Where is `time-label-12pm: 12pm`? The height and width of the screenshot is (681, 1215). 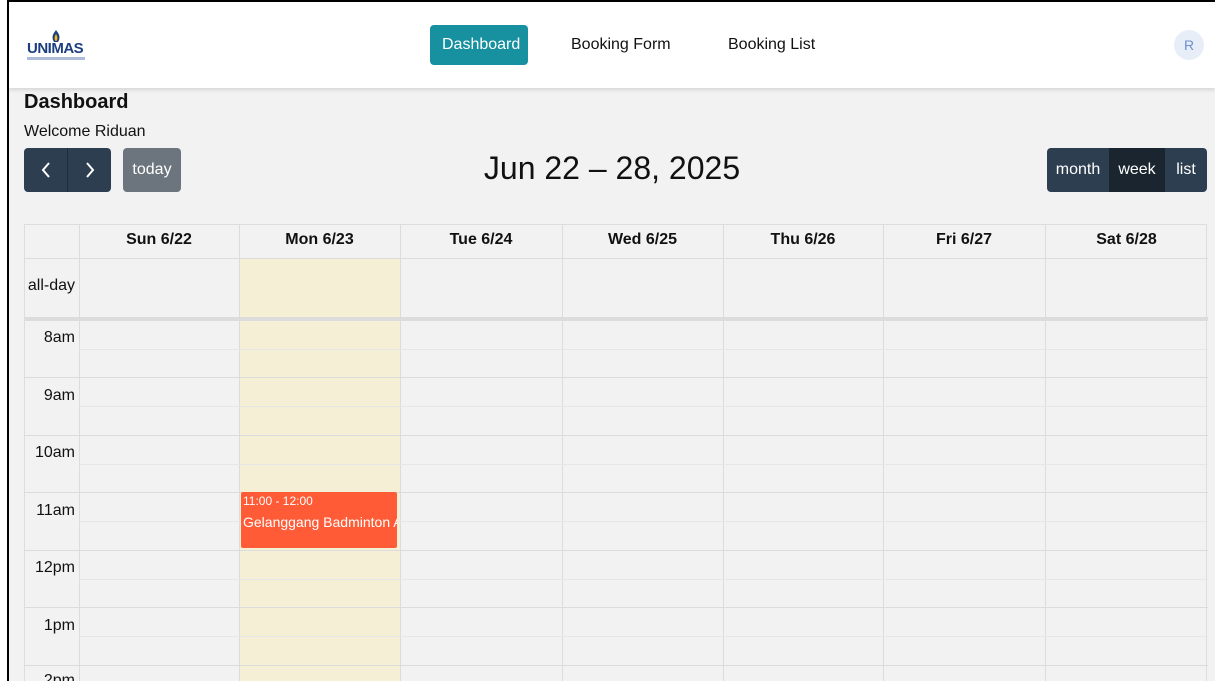
time-label-12pm: 12pm is located at coordinates (54, 567).